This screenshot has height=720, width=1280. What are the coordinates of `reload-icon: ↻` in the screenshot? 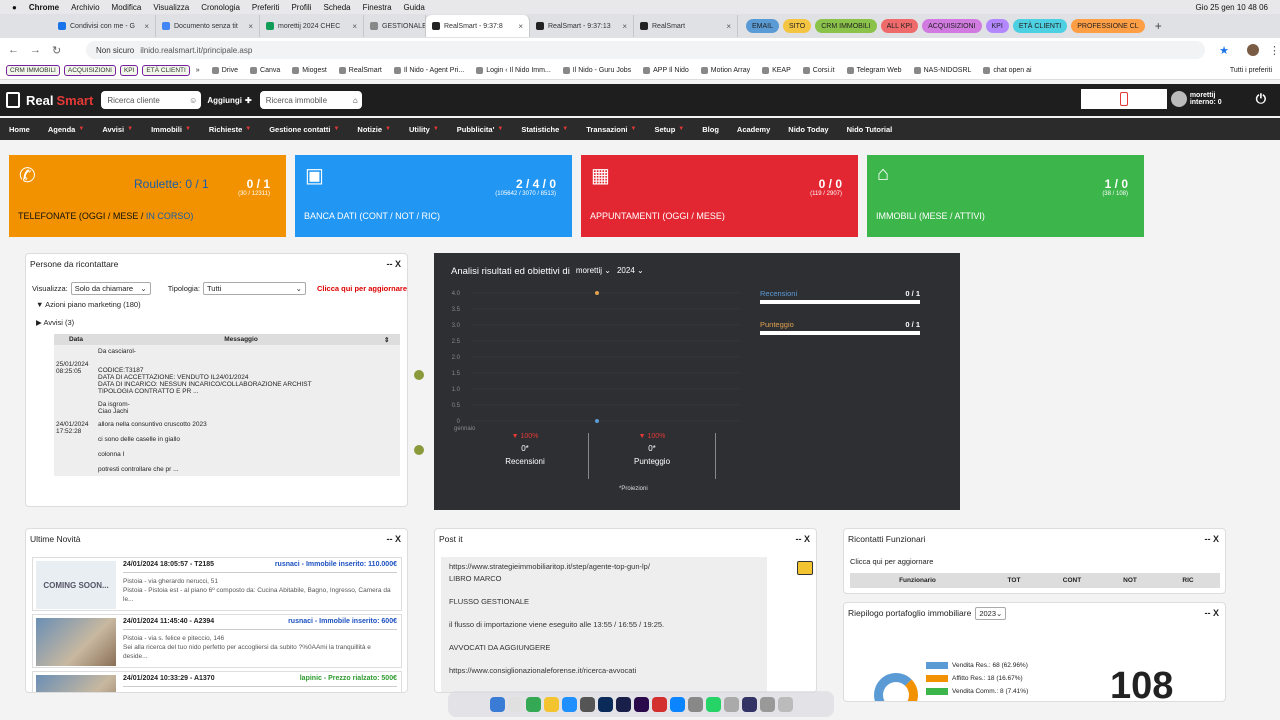 It's located at (59, 50).